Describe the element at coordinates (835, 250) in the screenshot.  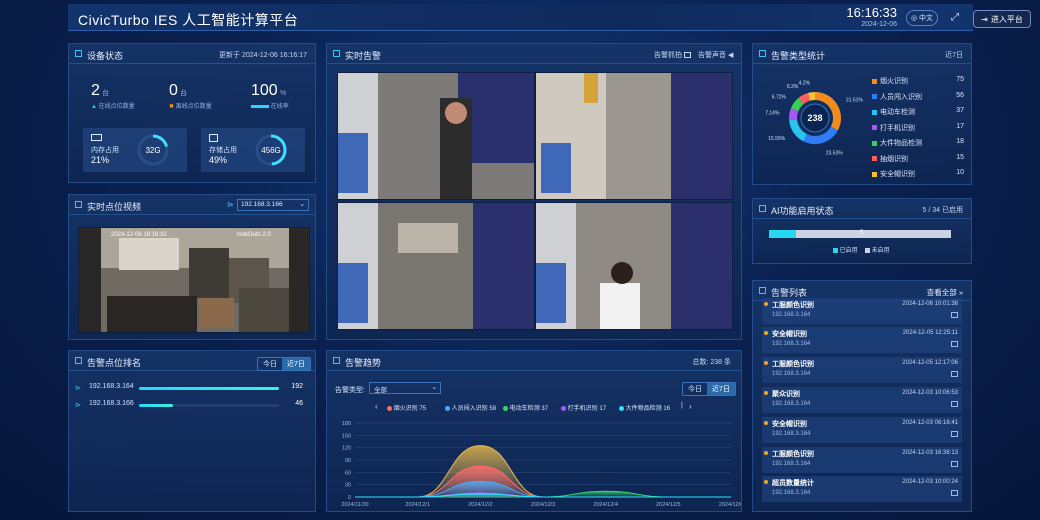
I see `legend-on-swatch` at that location.